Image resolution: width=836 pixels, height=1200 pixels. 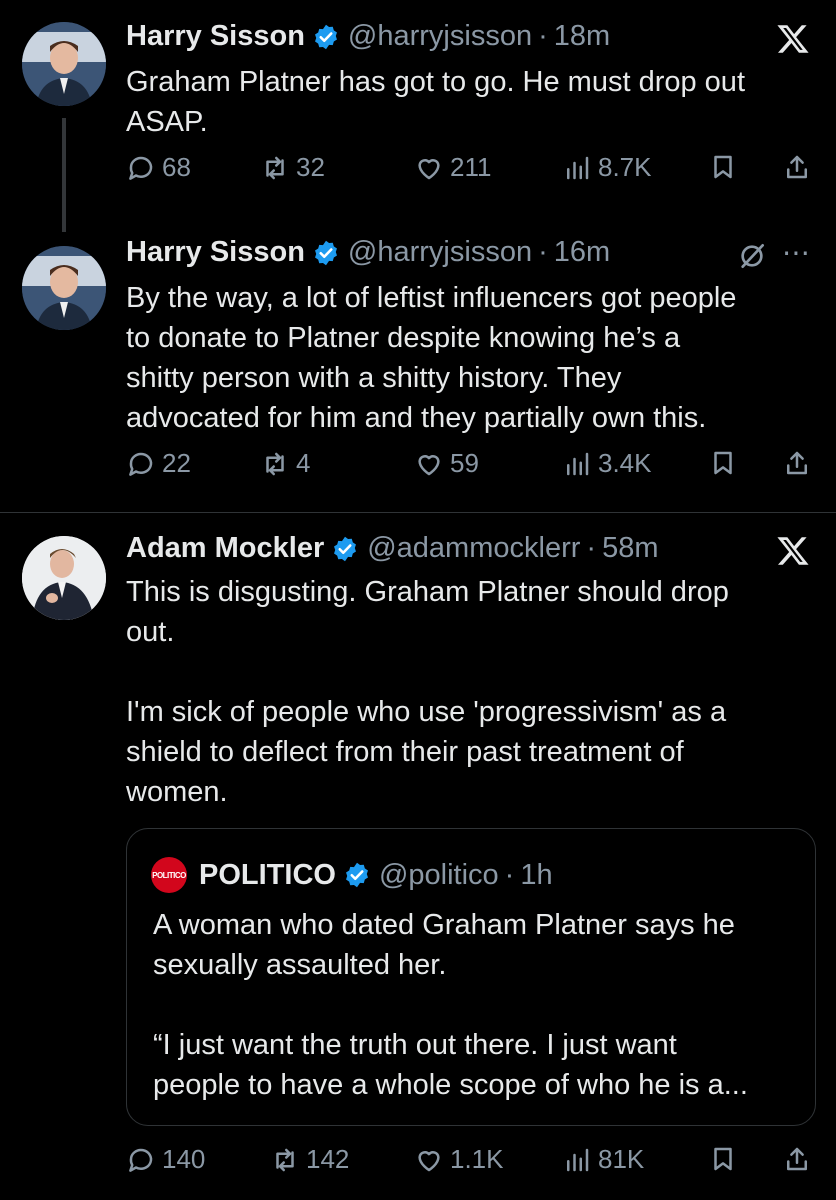 I want to click on tweet-actions: 68 32 211 8.7K, so click(x=471, y=172).